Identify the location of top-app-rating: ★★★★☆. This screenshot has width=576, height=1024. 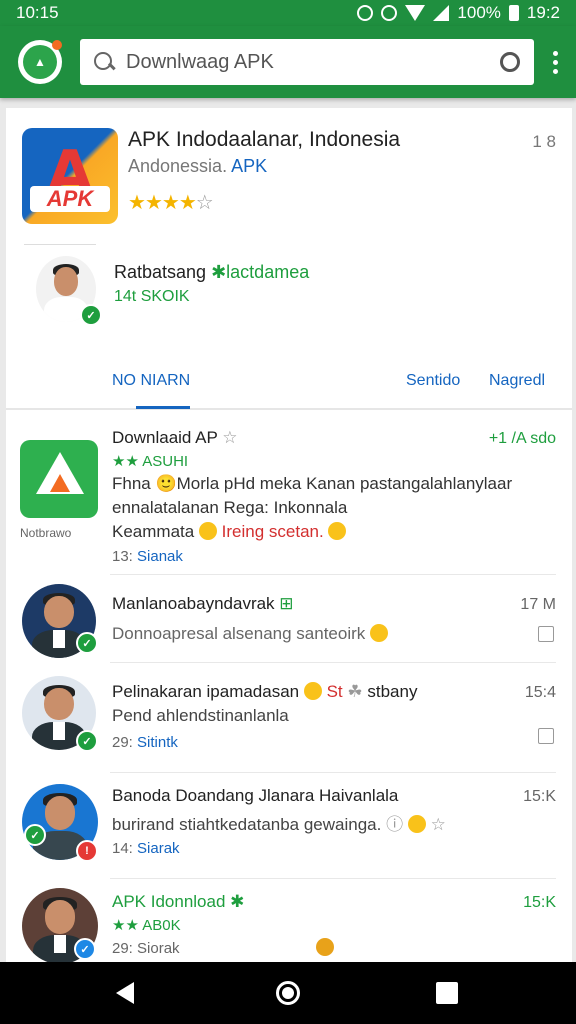
(171, 202).